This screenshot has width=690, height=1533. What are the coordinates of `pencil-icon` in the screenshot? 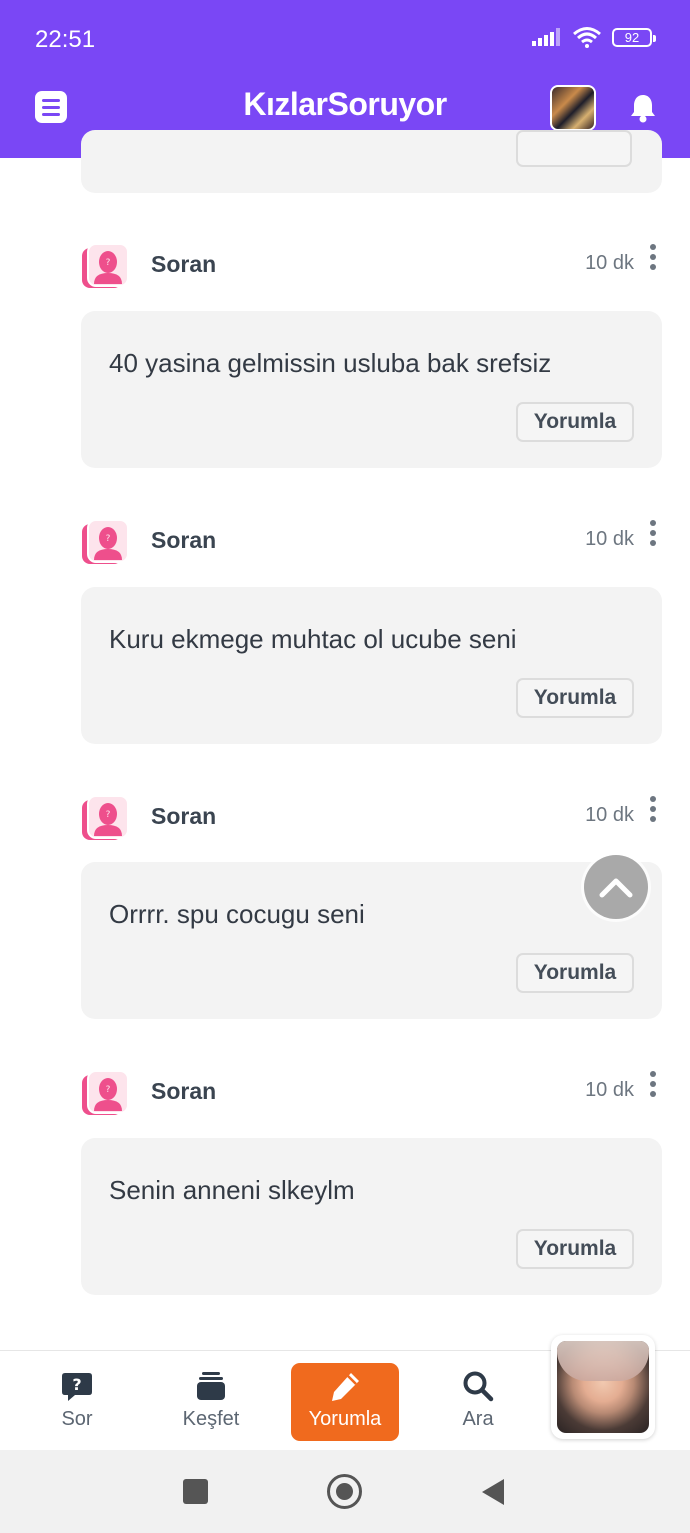 It's located at (345, 1387).